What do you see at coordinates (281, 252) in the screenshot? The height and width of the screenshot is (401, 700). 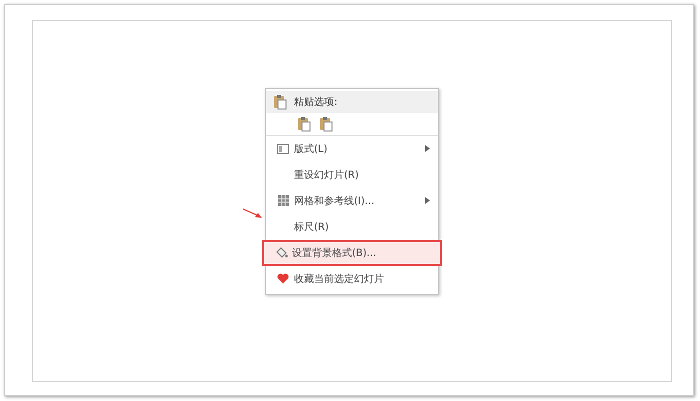 I see `paint-bucket-icon` at bounding box center [281, 252].